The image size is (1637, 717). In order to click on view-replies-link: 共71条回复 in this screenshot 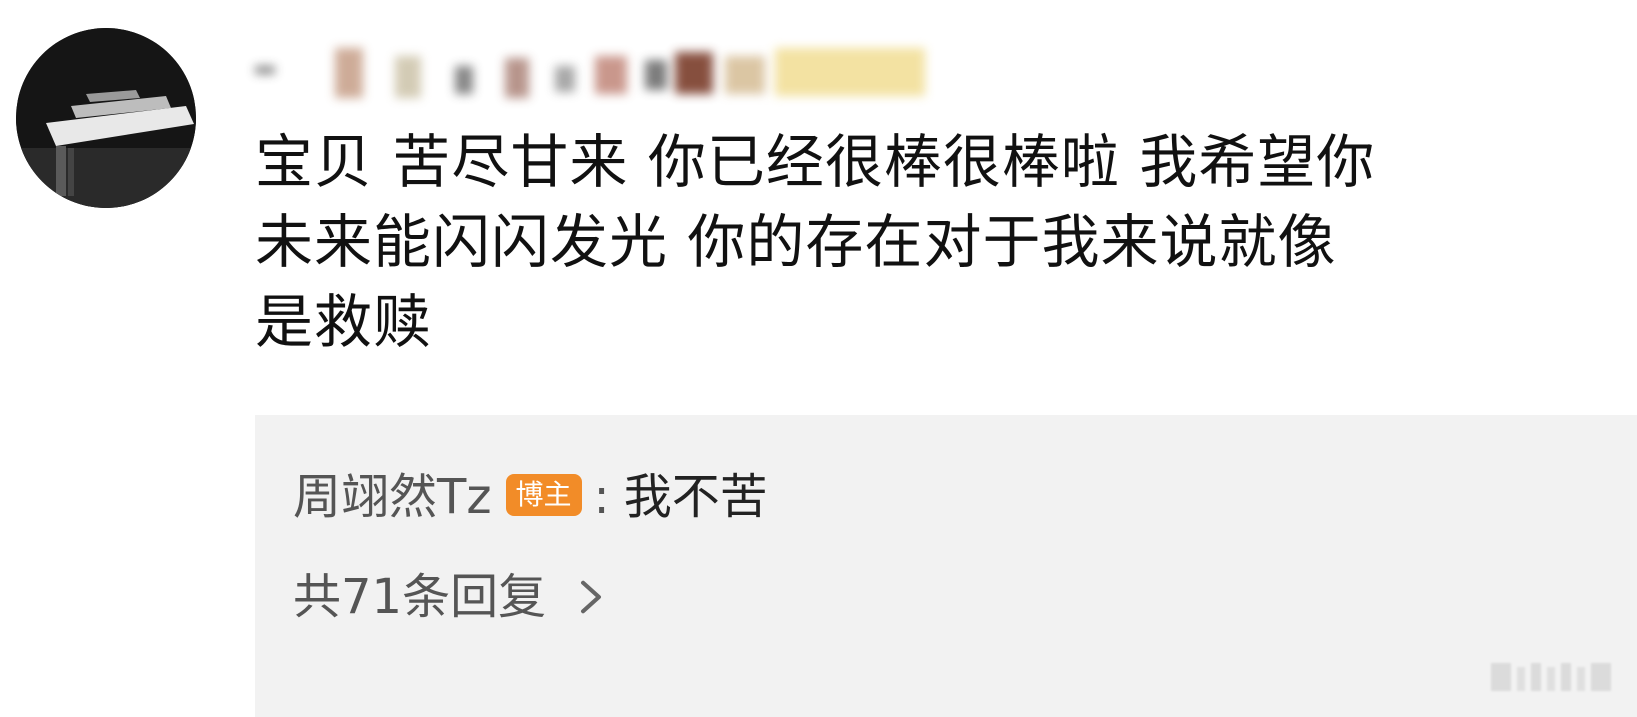, I will do `click(451, 597)`.